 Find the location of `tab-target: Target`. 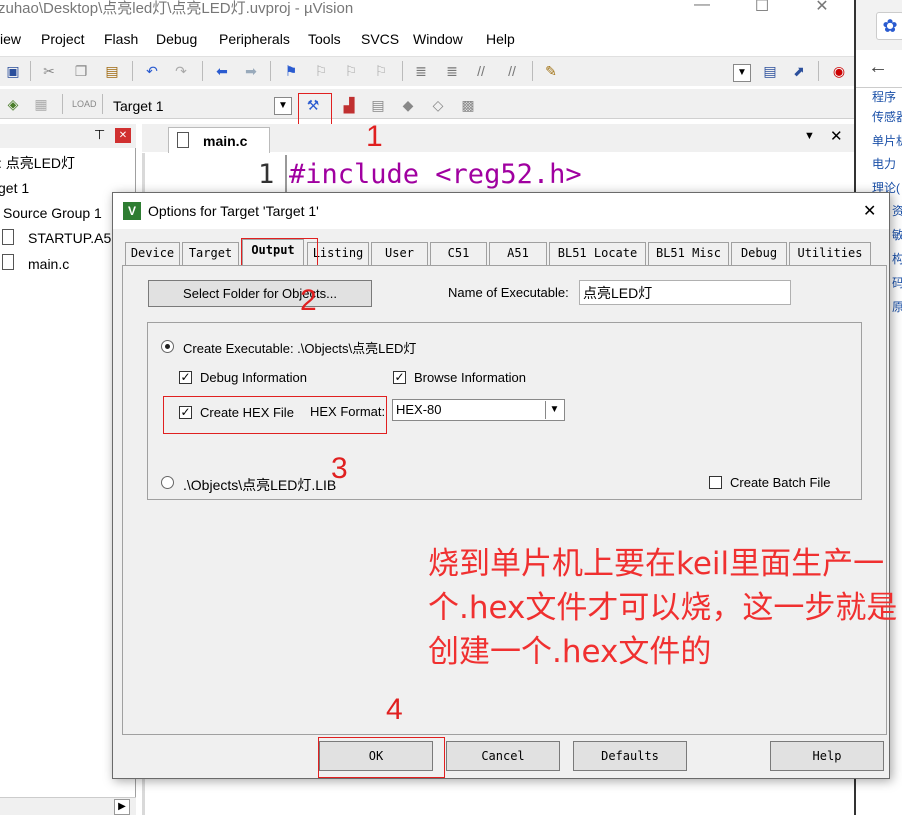

tab-target: Target is located at coordinates (210, 253).